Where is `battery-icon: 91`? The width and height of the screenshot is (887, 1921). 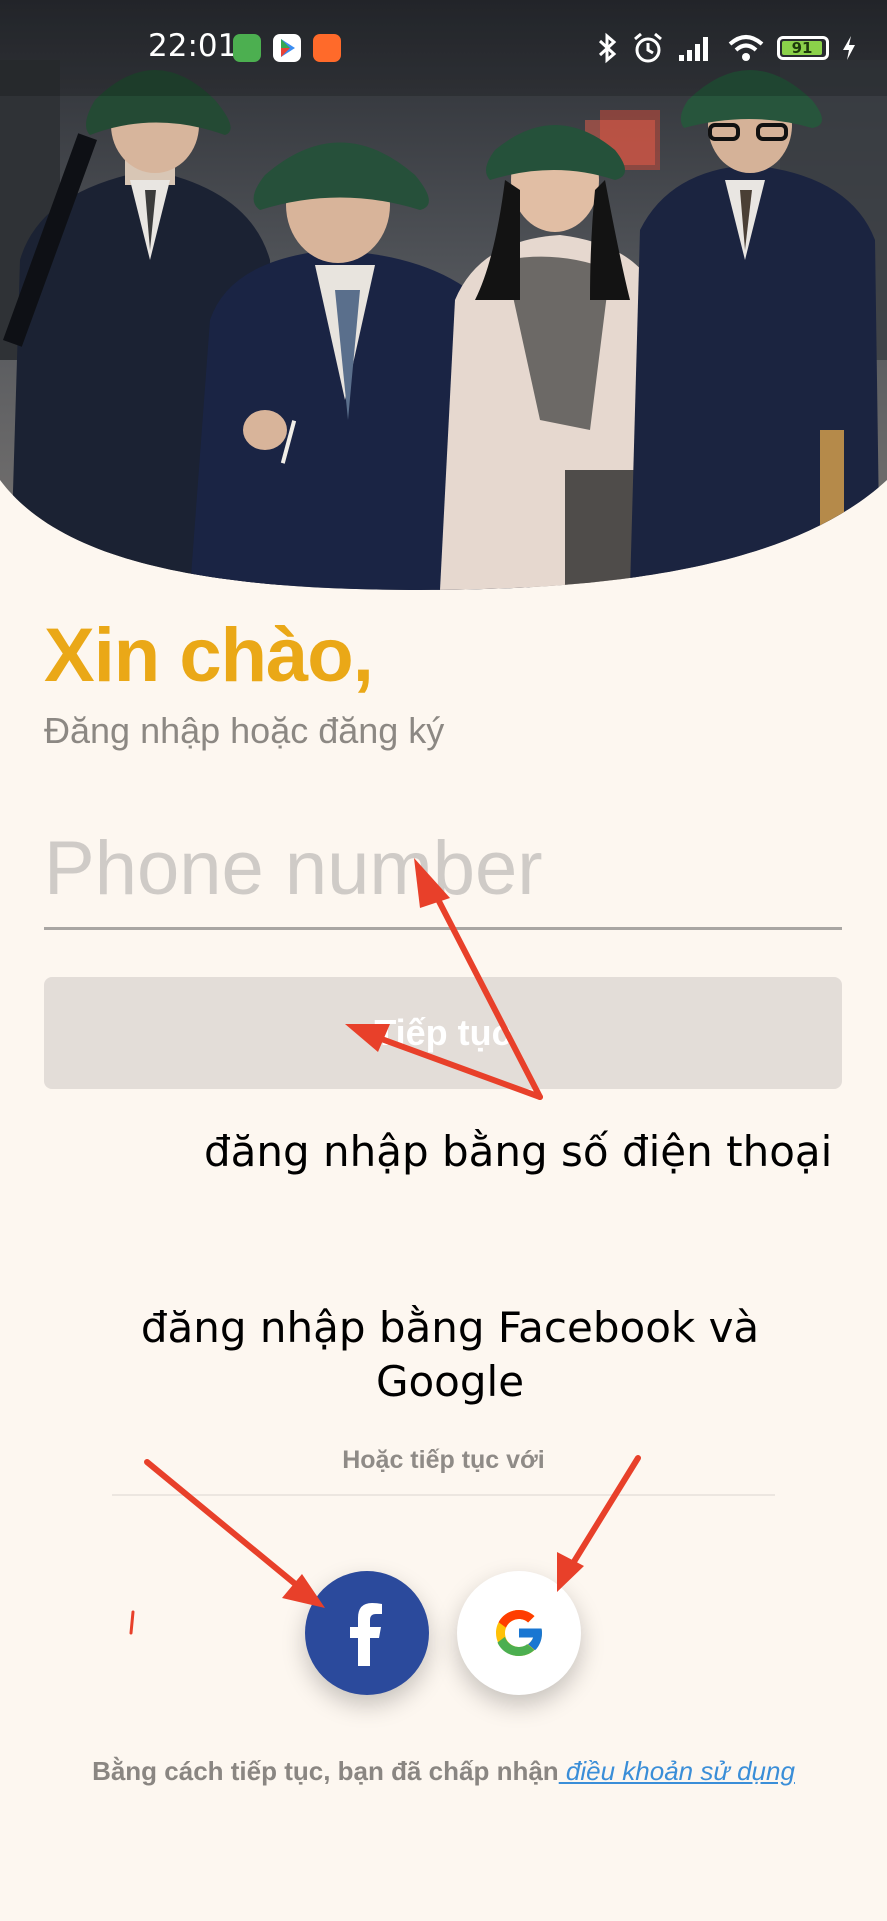 battery-icon: 91 is located at coordinates (803, 48).